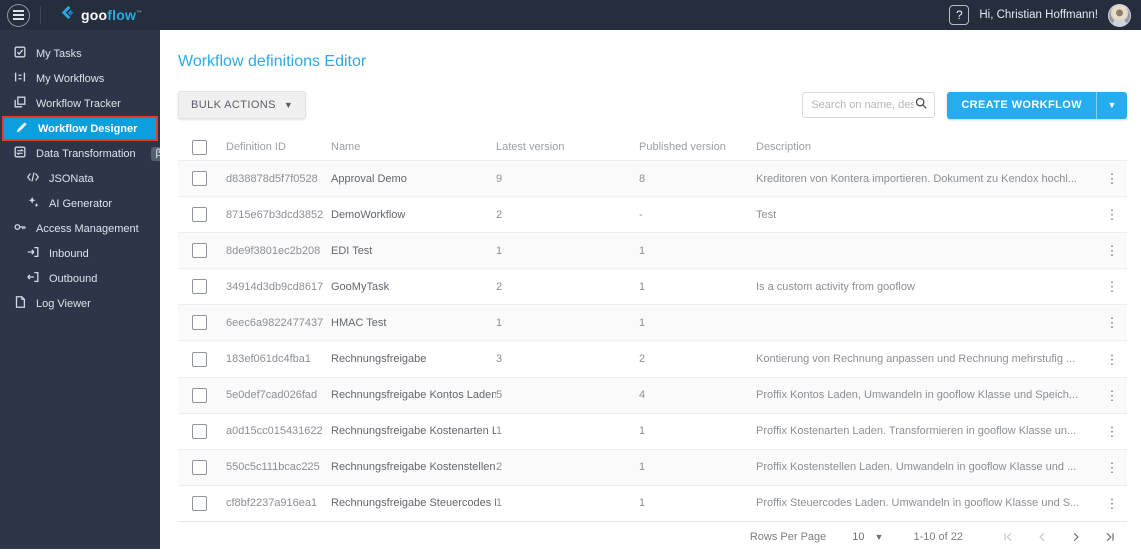 This screenshot has height=552, width=1141. What do you see at coordinates (199, 147) in the screenshot?
I see `select-all-checkbox` at bounding box center [199, 147].